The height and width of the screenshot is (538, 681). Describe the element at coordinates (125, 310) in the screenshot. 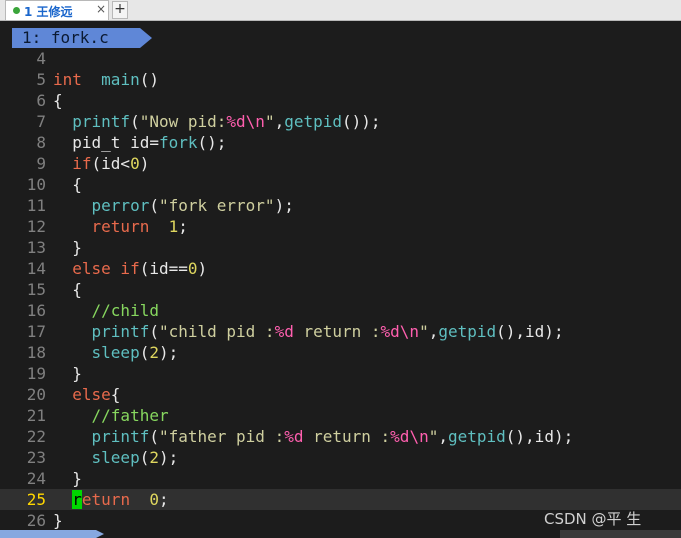

I see `code-token: //child` at that location.